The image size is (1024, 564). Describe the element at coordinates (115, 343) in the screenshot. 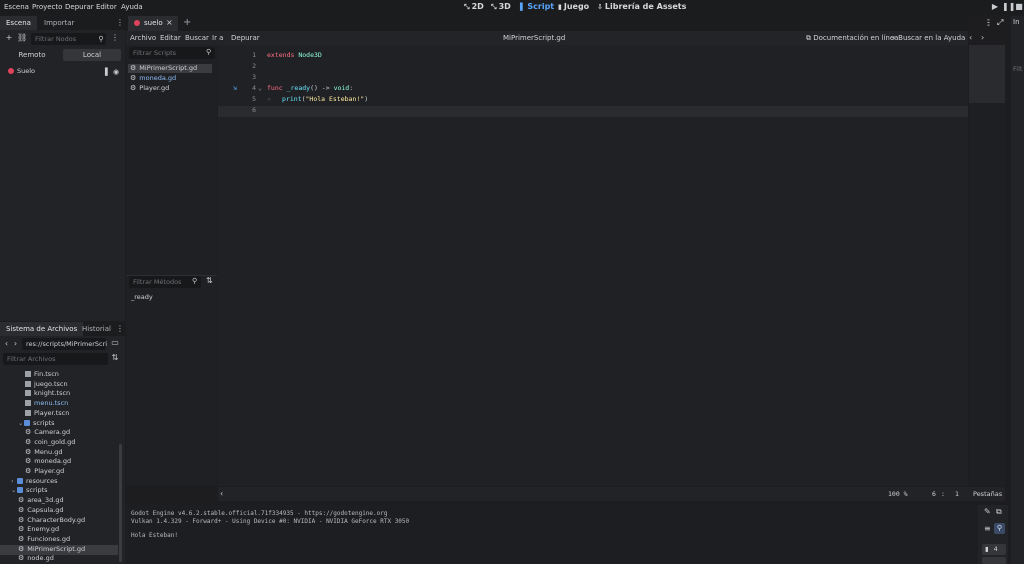

I see `split-mode-icon: ▭` at that location.